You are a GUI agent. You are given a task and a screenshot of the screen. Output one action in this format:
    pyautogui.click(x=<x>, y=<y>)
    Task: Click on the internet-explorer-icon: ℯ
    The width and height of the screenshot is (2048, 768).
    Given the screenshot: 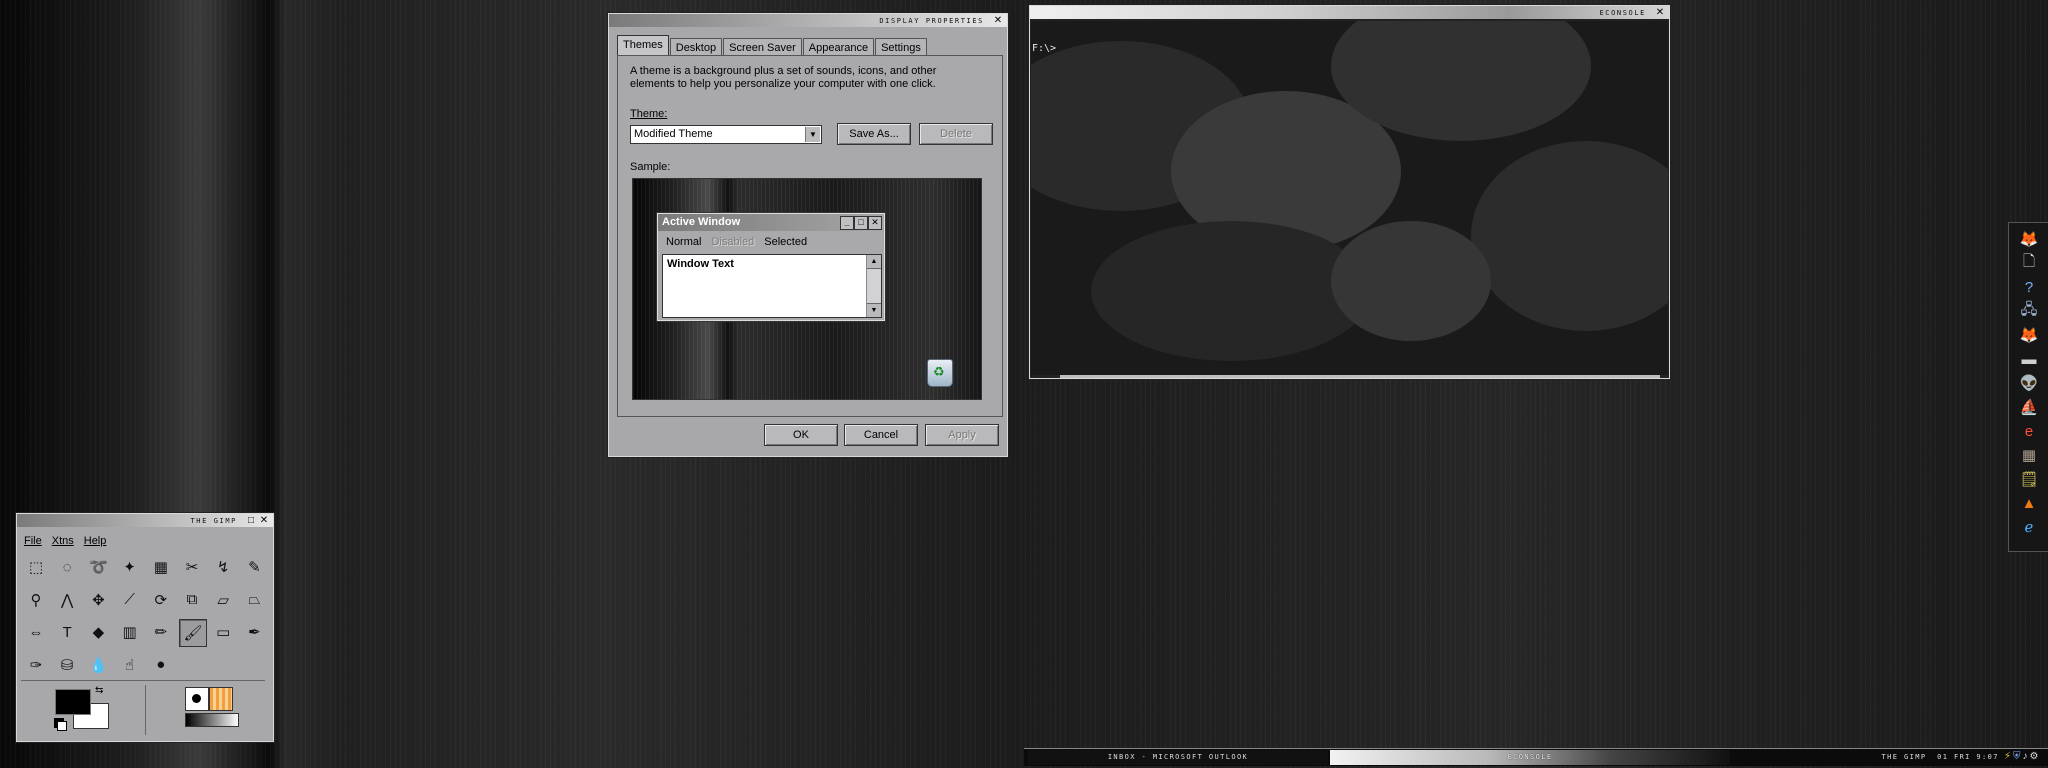 What is the action you would take?
    pyautogui.click(x=2029, y=527)
    